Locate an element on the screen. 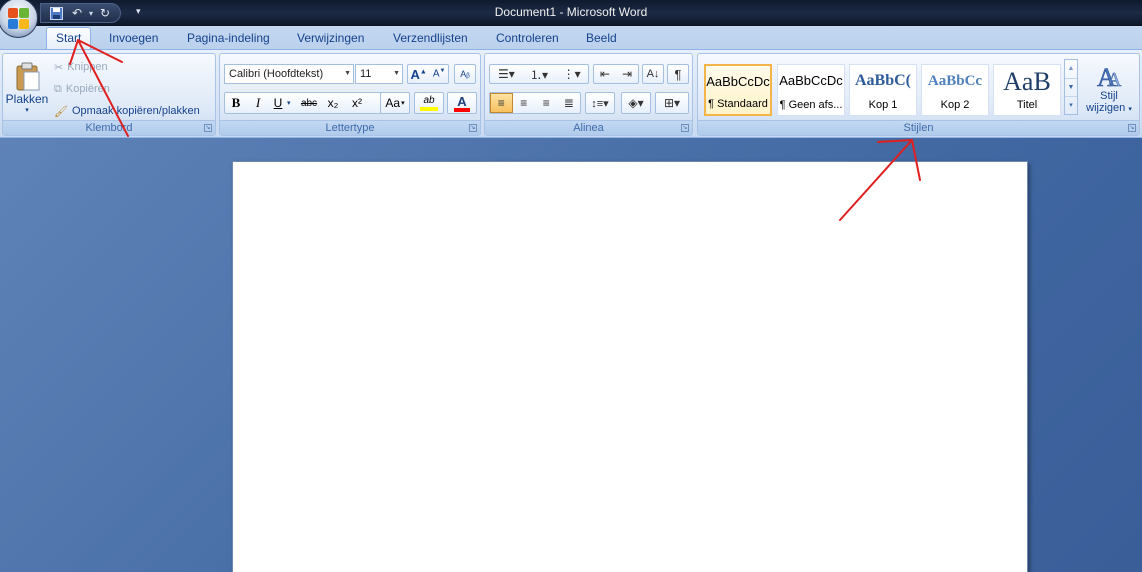 This screenshot has height=572, width=1142. change-styles-label-2: wijzigen ▾ is located at coordinates (1109, 108).